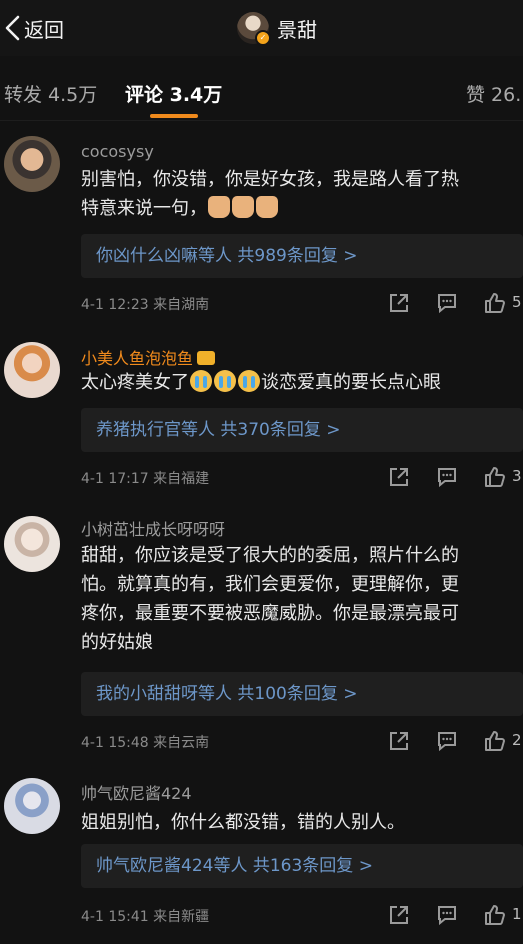 This screenshot has width=523, height=944. What do you see at coordinates (181, 305) in the screenshot?
I see `comment-location: 来自湖南` at bounding box center [181, 305].